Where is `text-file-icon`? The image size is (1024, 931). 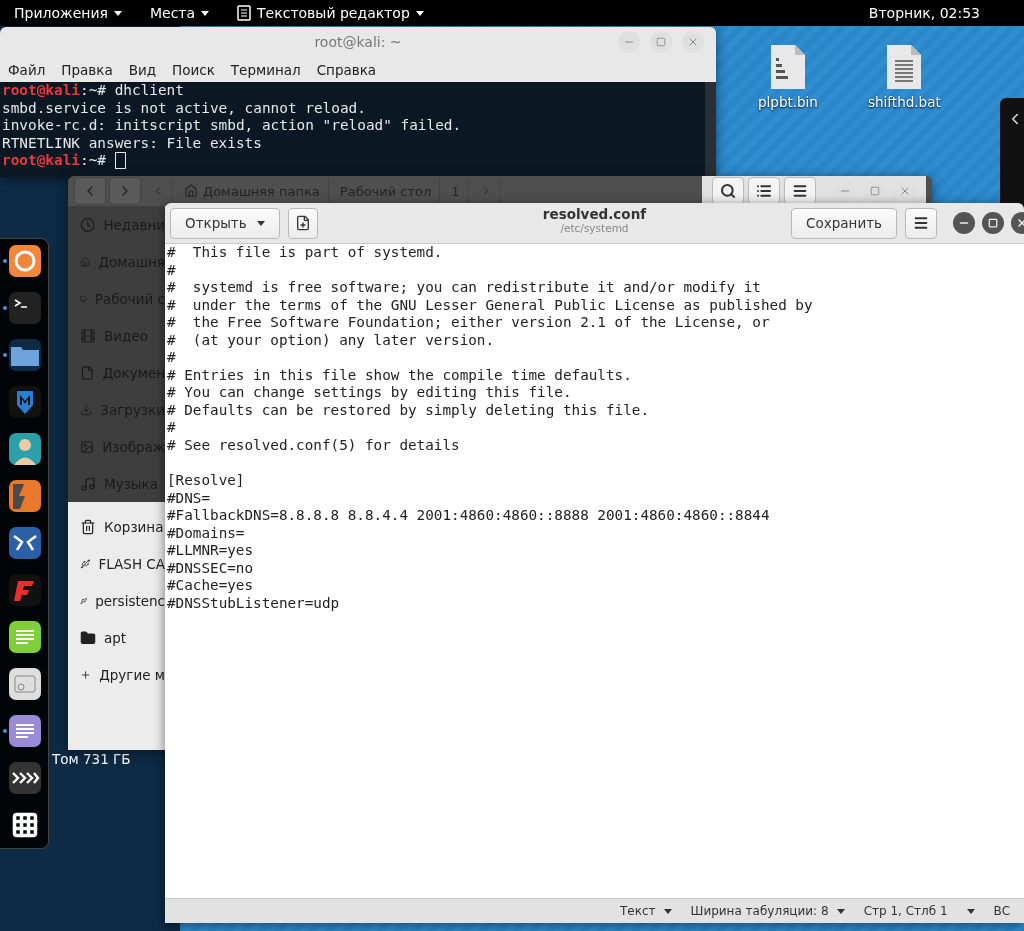 text-file-icon is located at coordinates (904, 67).